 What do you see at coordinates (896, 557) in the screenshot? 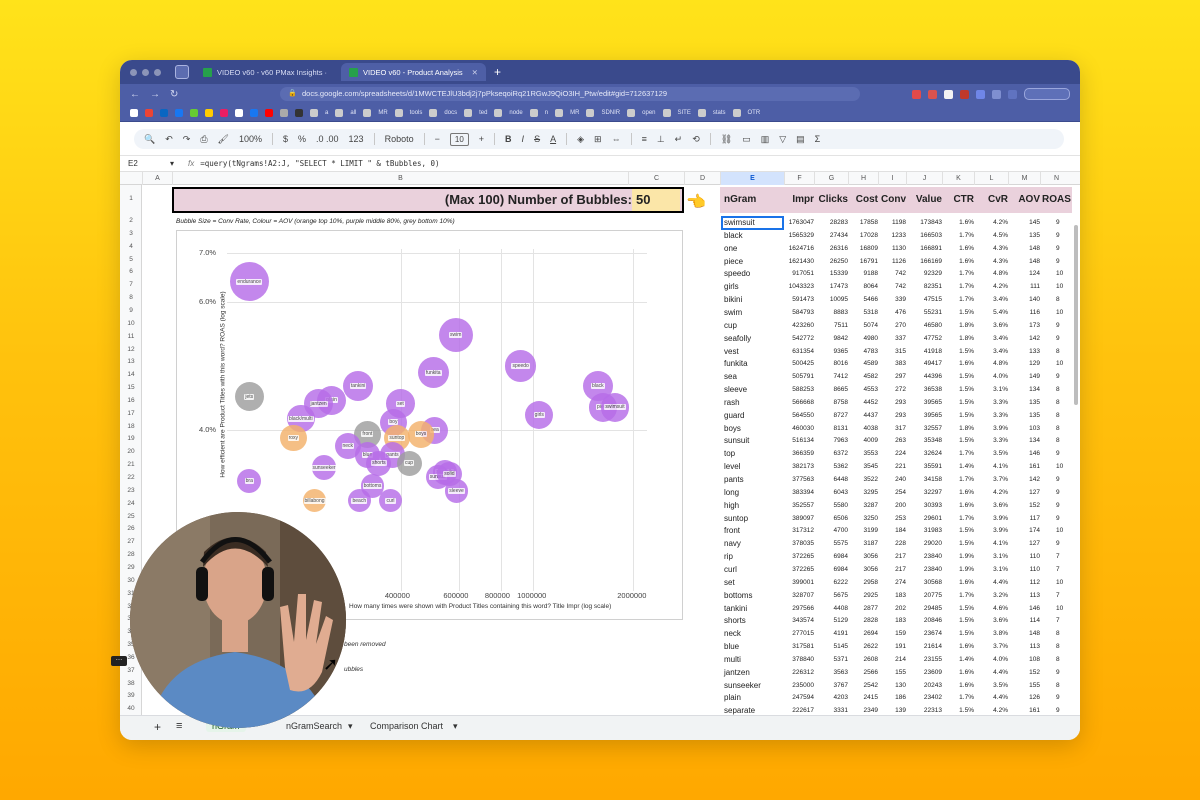
I see `table-row: rip 372265 6984 3056 217 23840 1.9% 3.1% 110 7` at bounding box center [896, 557].